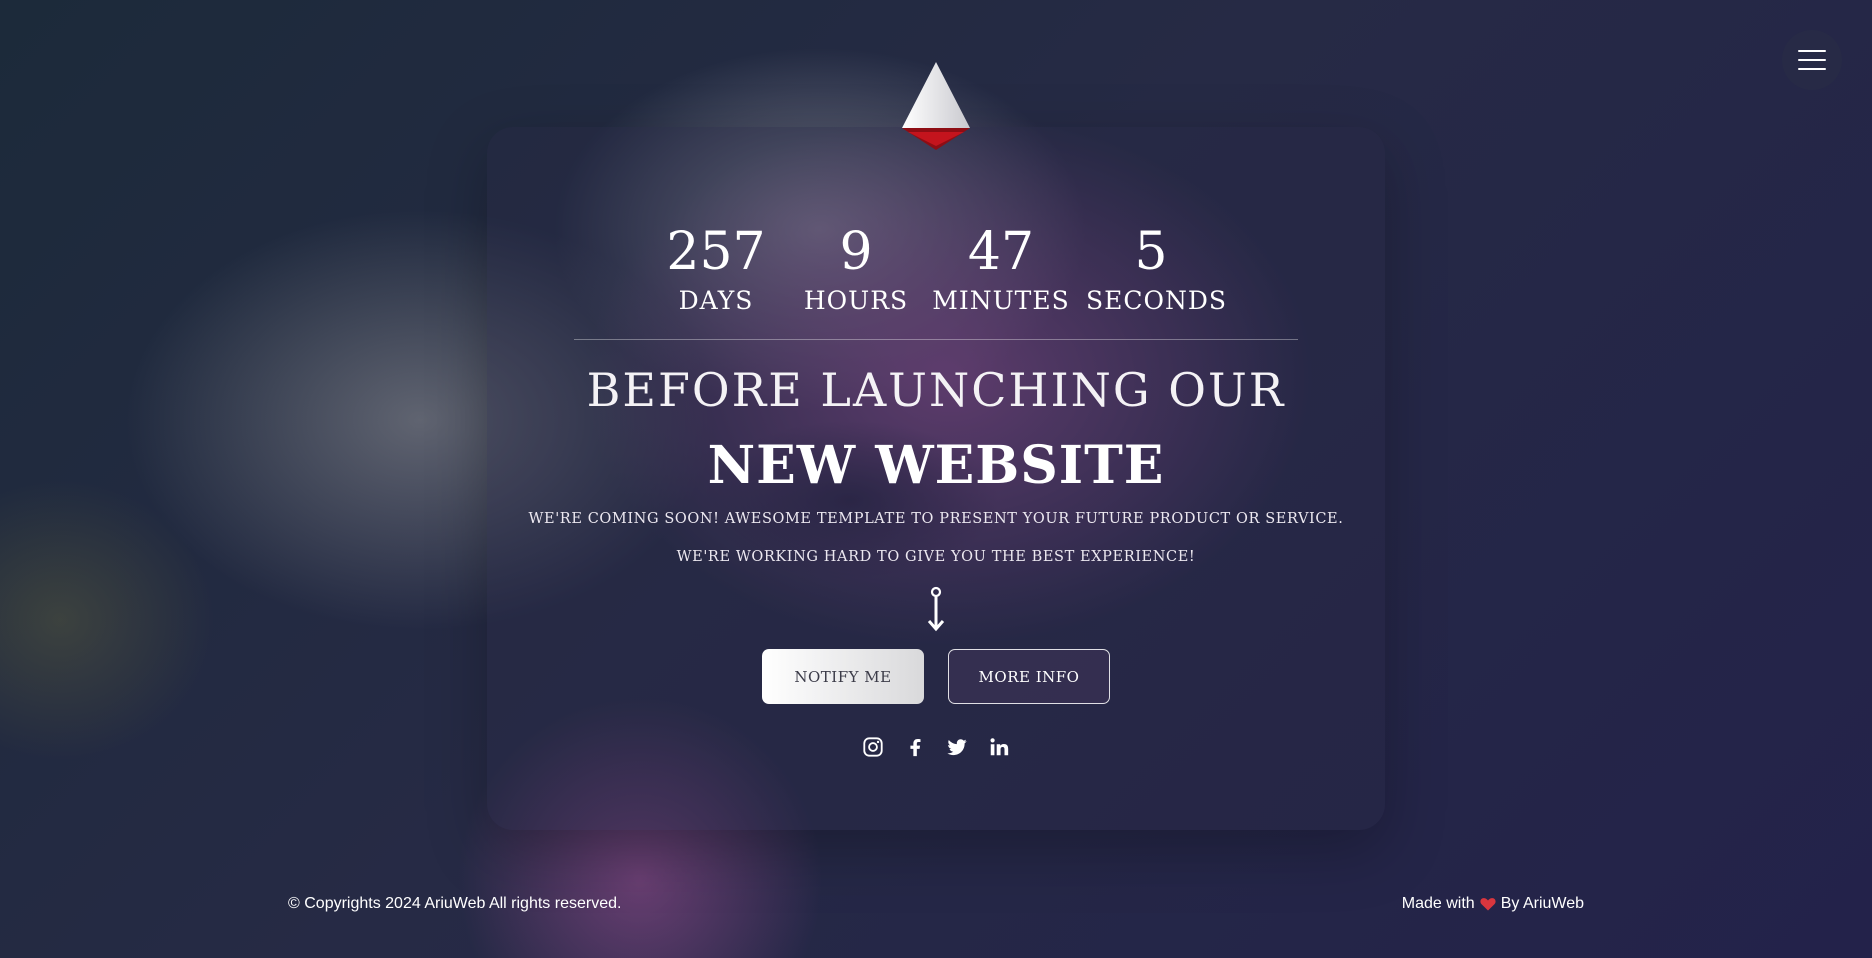 Image resolution: width=1872 pixels, height=958 pixels. Describe the element at coordinates (936, 390) in the screenshot. I see `headline-line1: BEFORE LAUNCHING OUR` at that location.